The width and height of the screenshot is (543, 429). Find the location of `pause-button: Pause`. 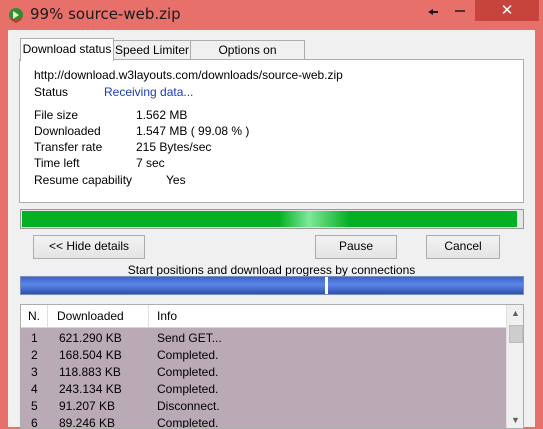

pause-button: Pause is located at coordinates (356, 247).